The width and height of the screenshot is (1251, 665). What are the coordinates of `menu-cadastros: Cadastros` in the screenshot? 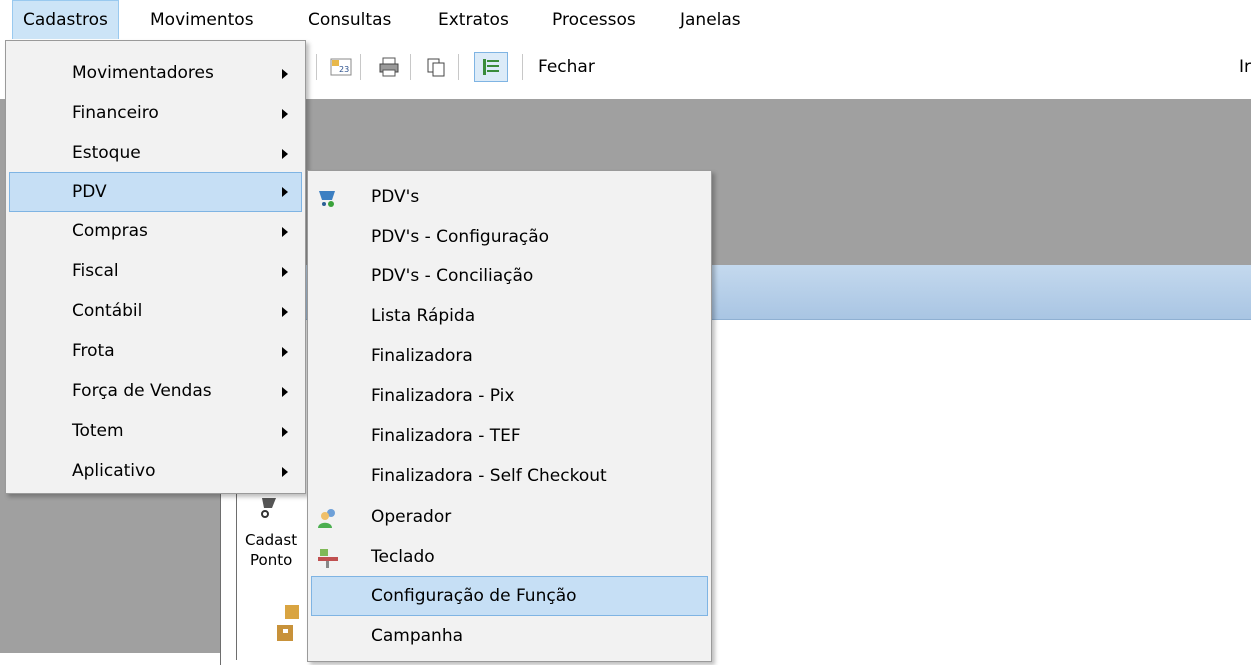 It's located at (65, 19).